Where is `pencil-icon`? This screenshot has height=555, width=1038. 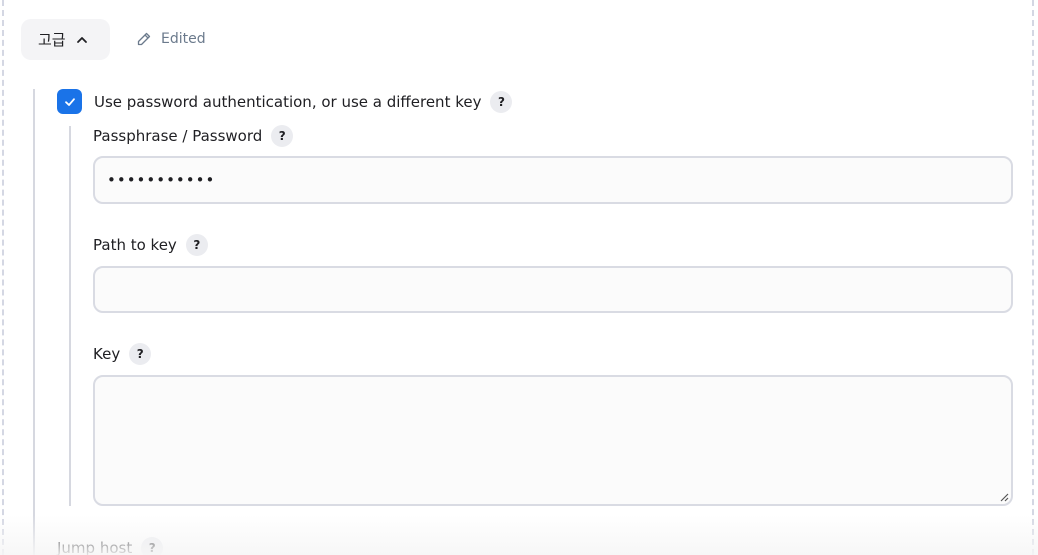
pencil-icon is located at coordinates (144, 39).